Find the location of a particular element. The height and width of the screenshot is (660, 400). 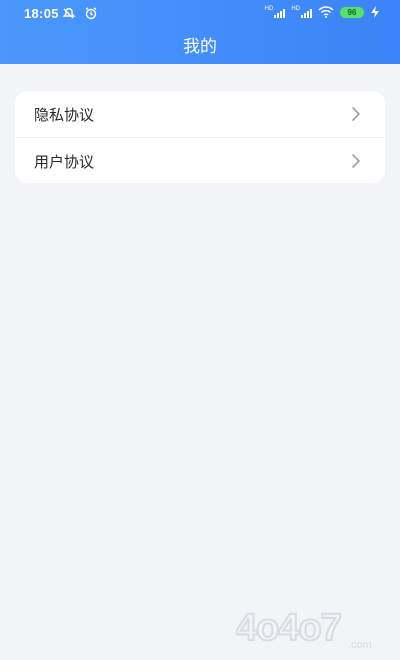

wifi-icon is located at coordinates (326, 12).